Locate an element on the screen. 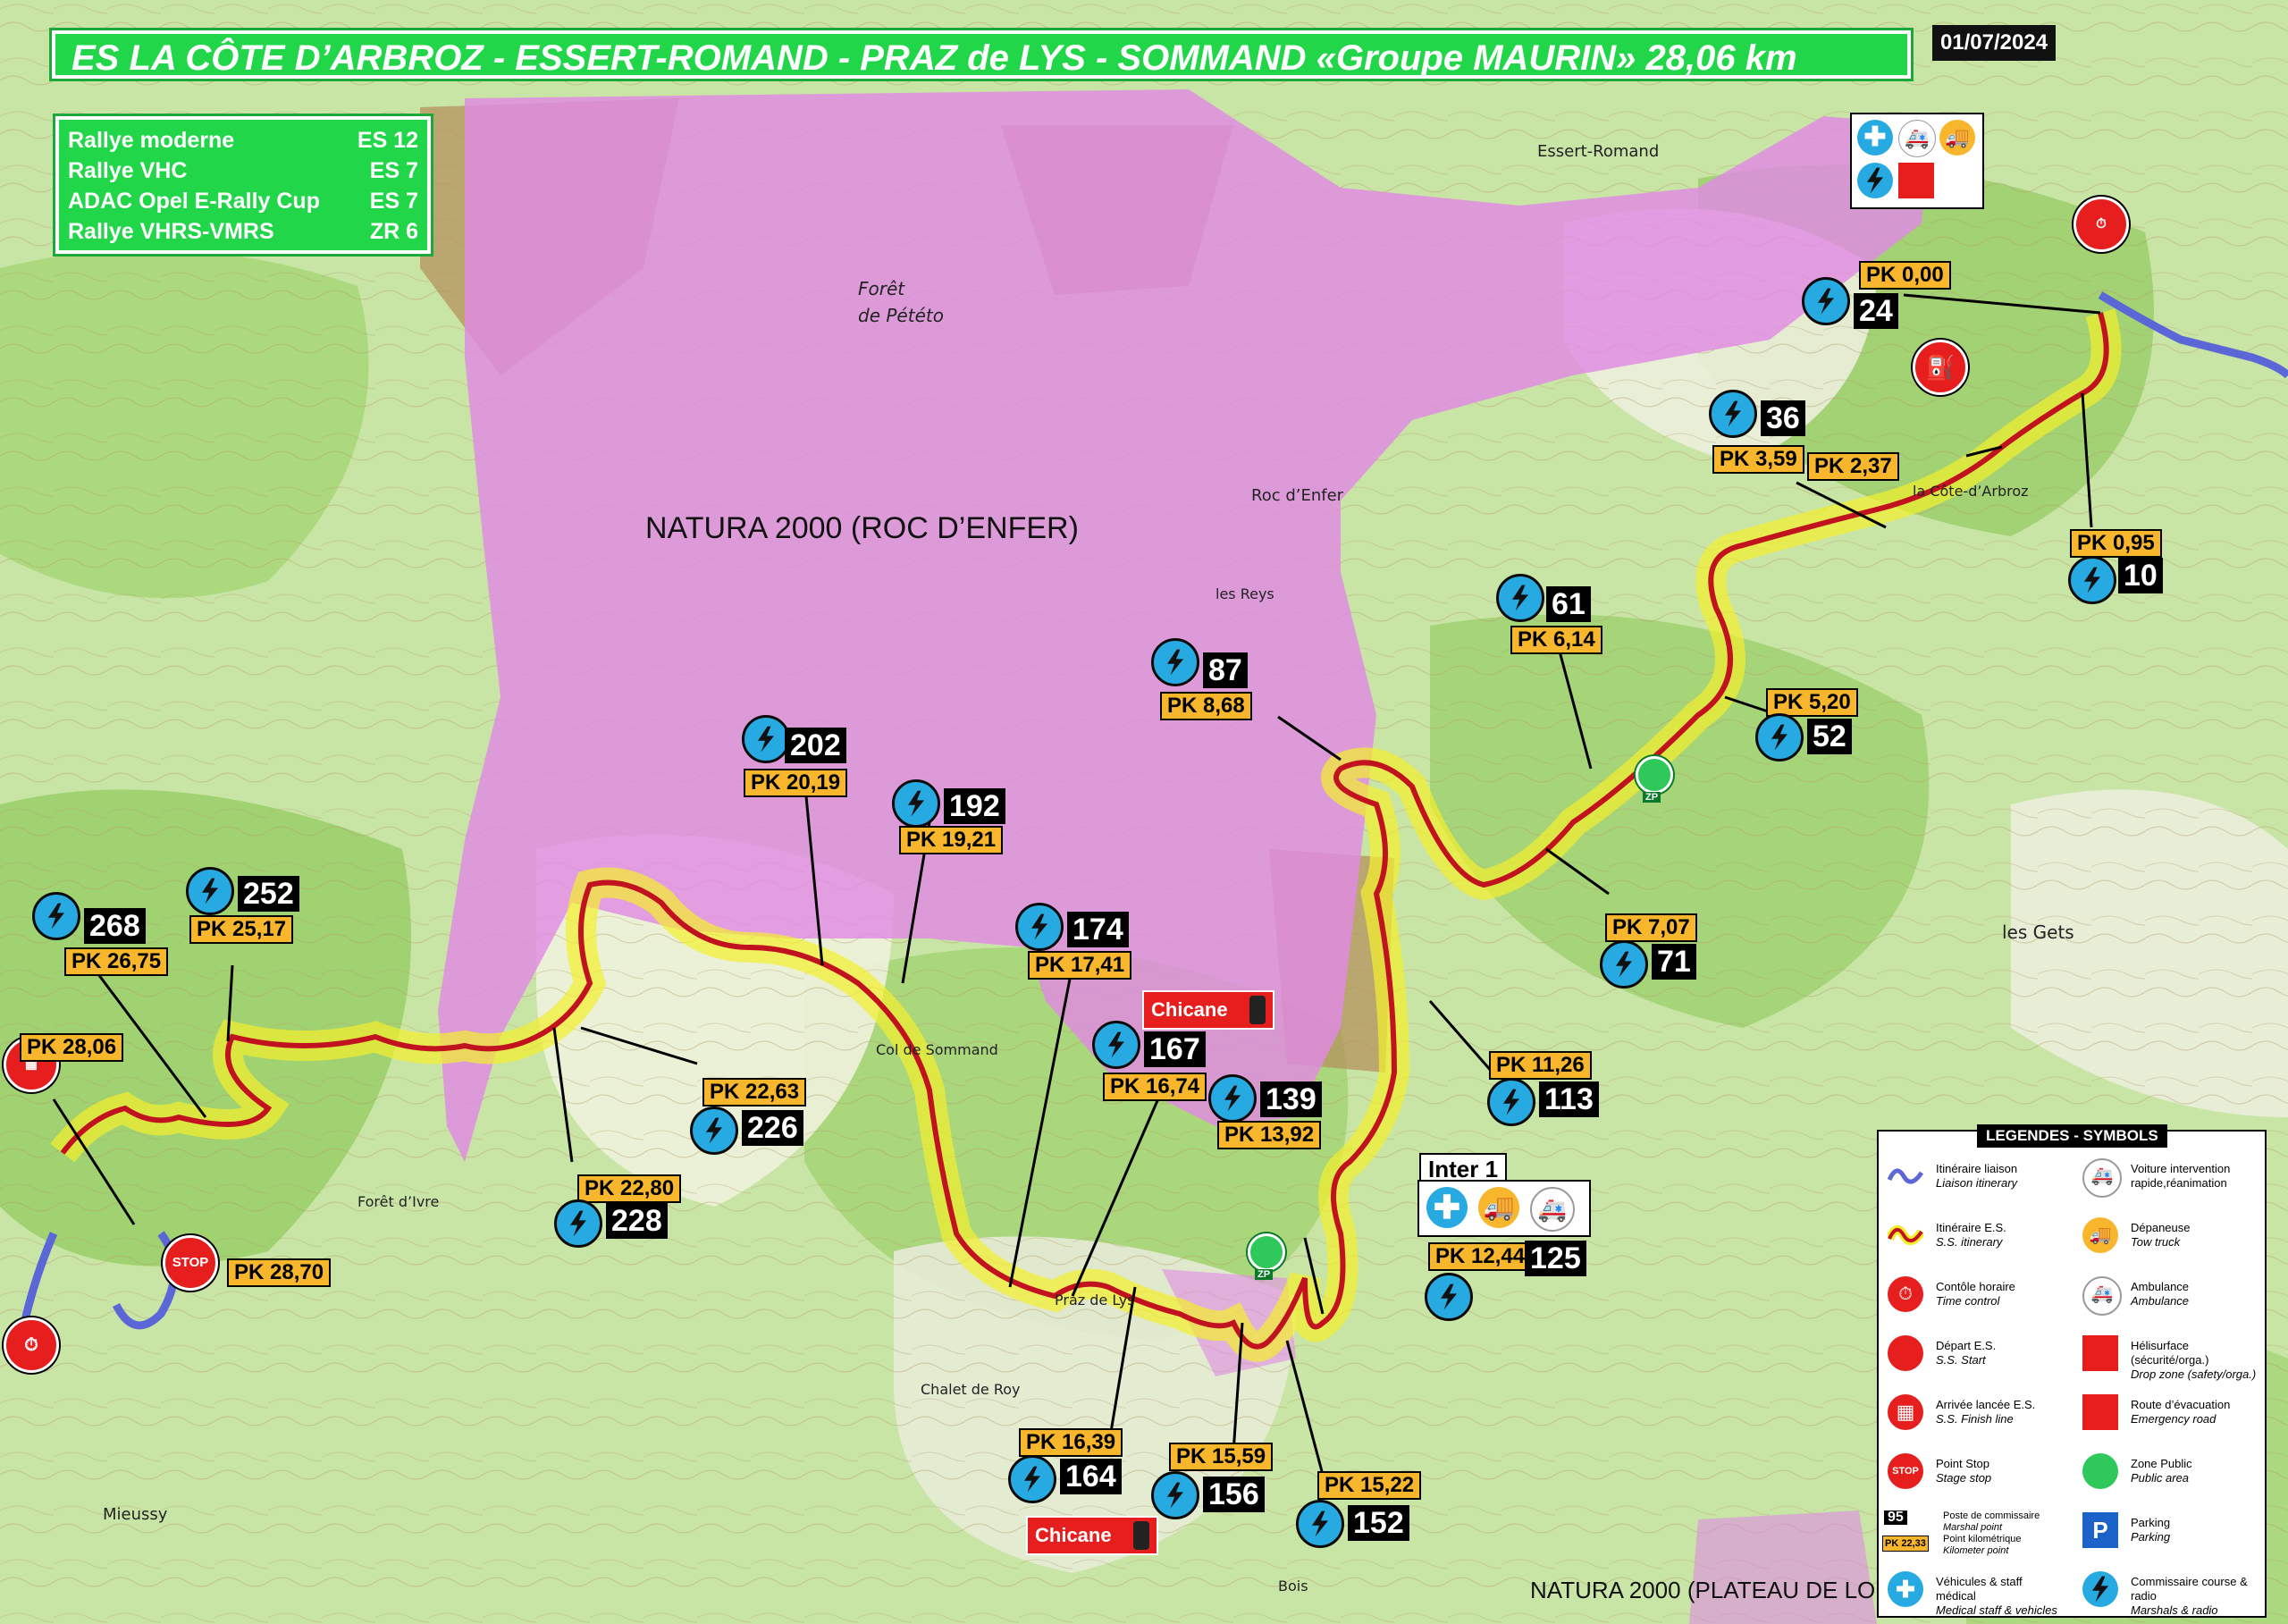 This screenshot has height=1624, width=2288. drop-zone-icon is located at coordinates (1916, 181).